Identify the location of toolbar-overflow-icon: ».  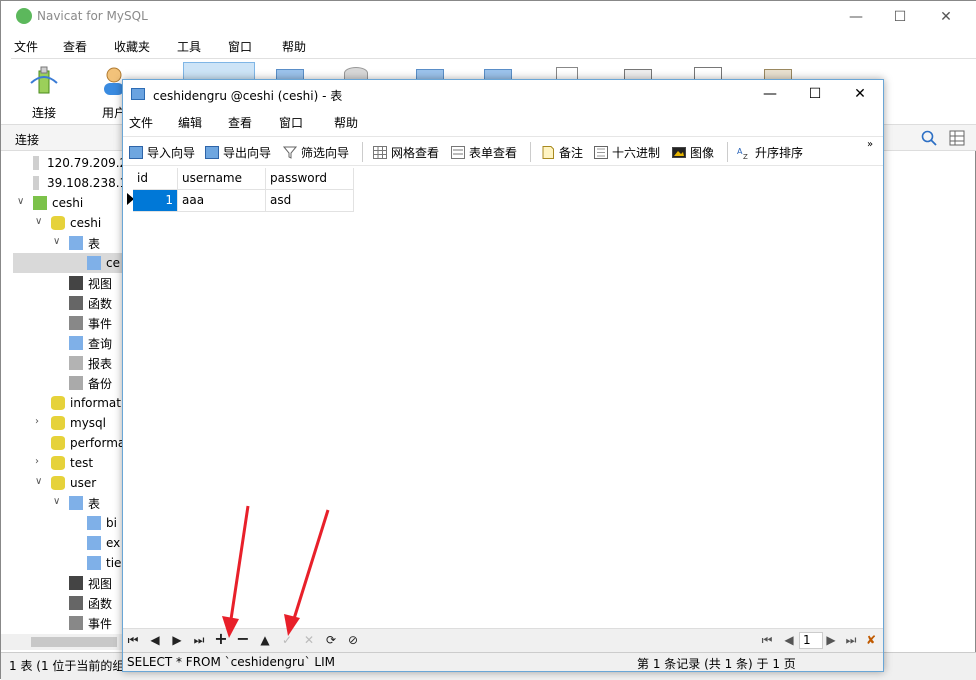
(870, 144).